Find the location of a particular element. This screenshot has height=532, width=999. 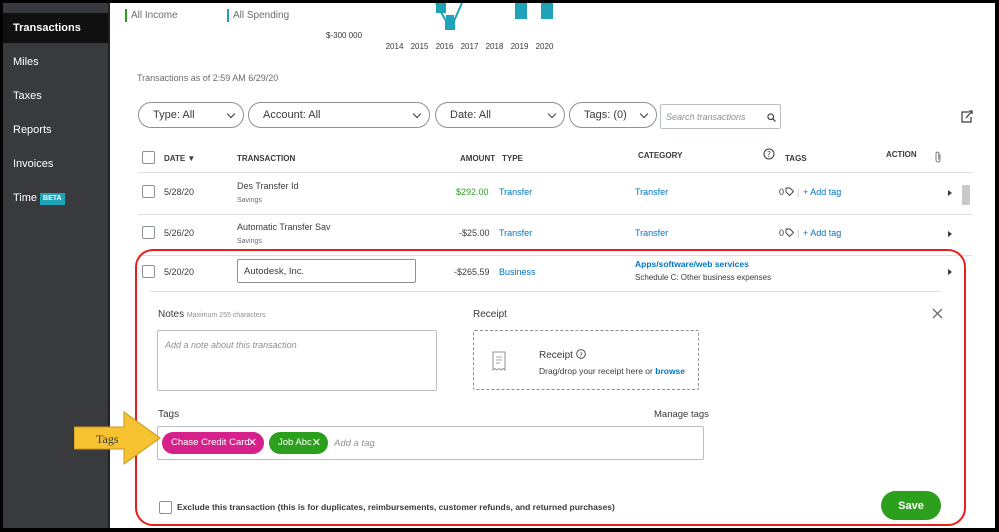

export-icon is located at coordinates (966, 117).